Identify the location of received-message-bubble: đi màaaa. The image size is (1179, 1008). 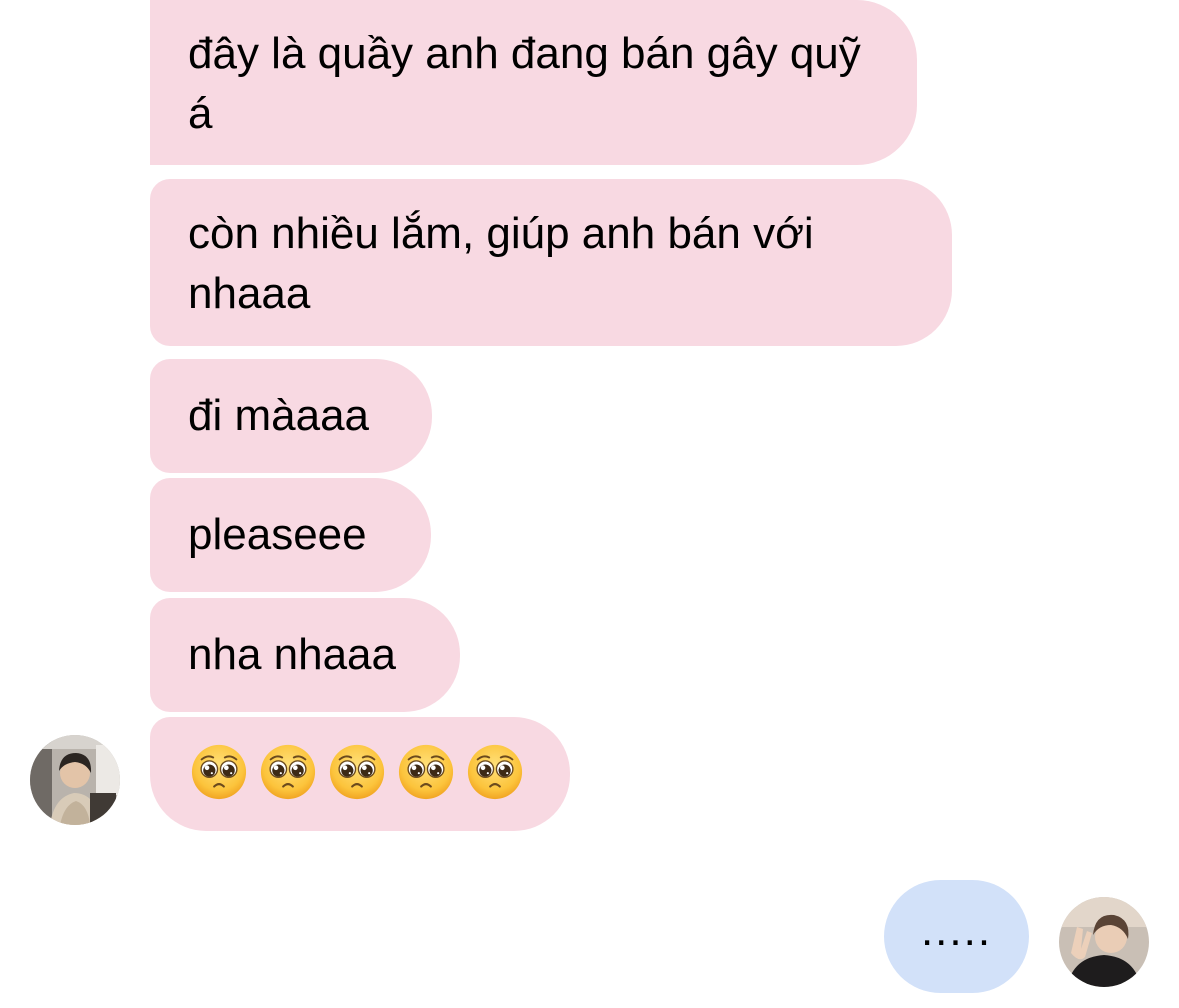
(291, 416).